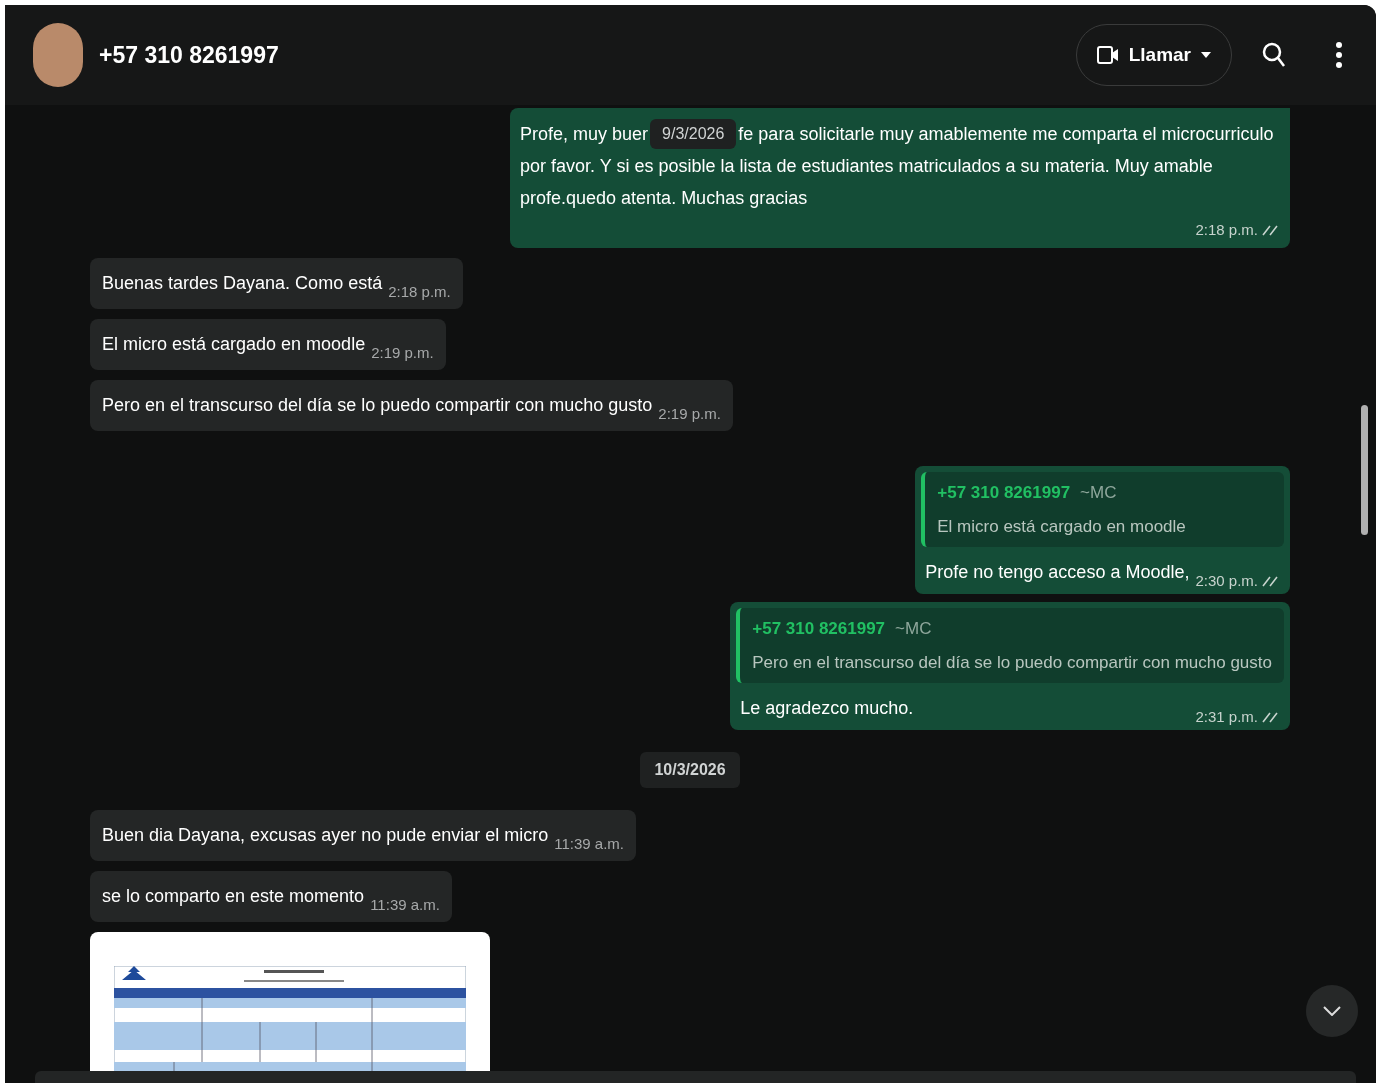 This screenshot has height=1088, width=1381. I want to click on message-time: 2:31 p.m., so click(1226, 716).